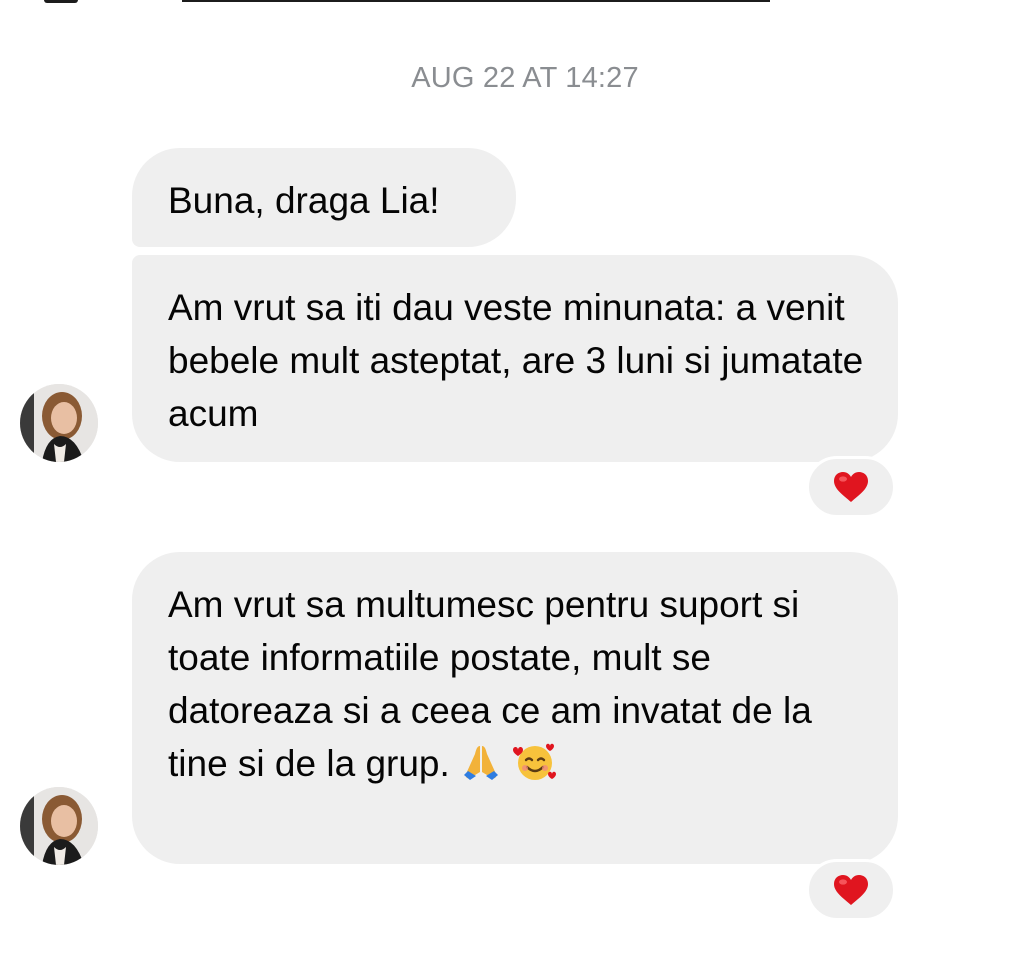  What do you see at coordinates (61, 1) in the screenshot?
I see `cropped-shape` at bounding box center [61, 1].